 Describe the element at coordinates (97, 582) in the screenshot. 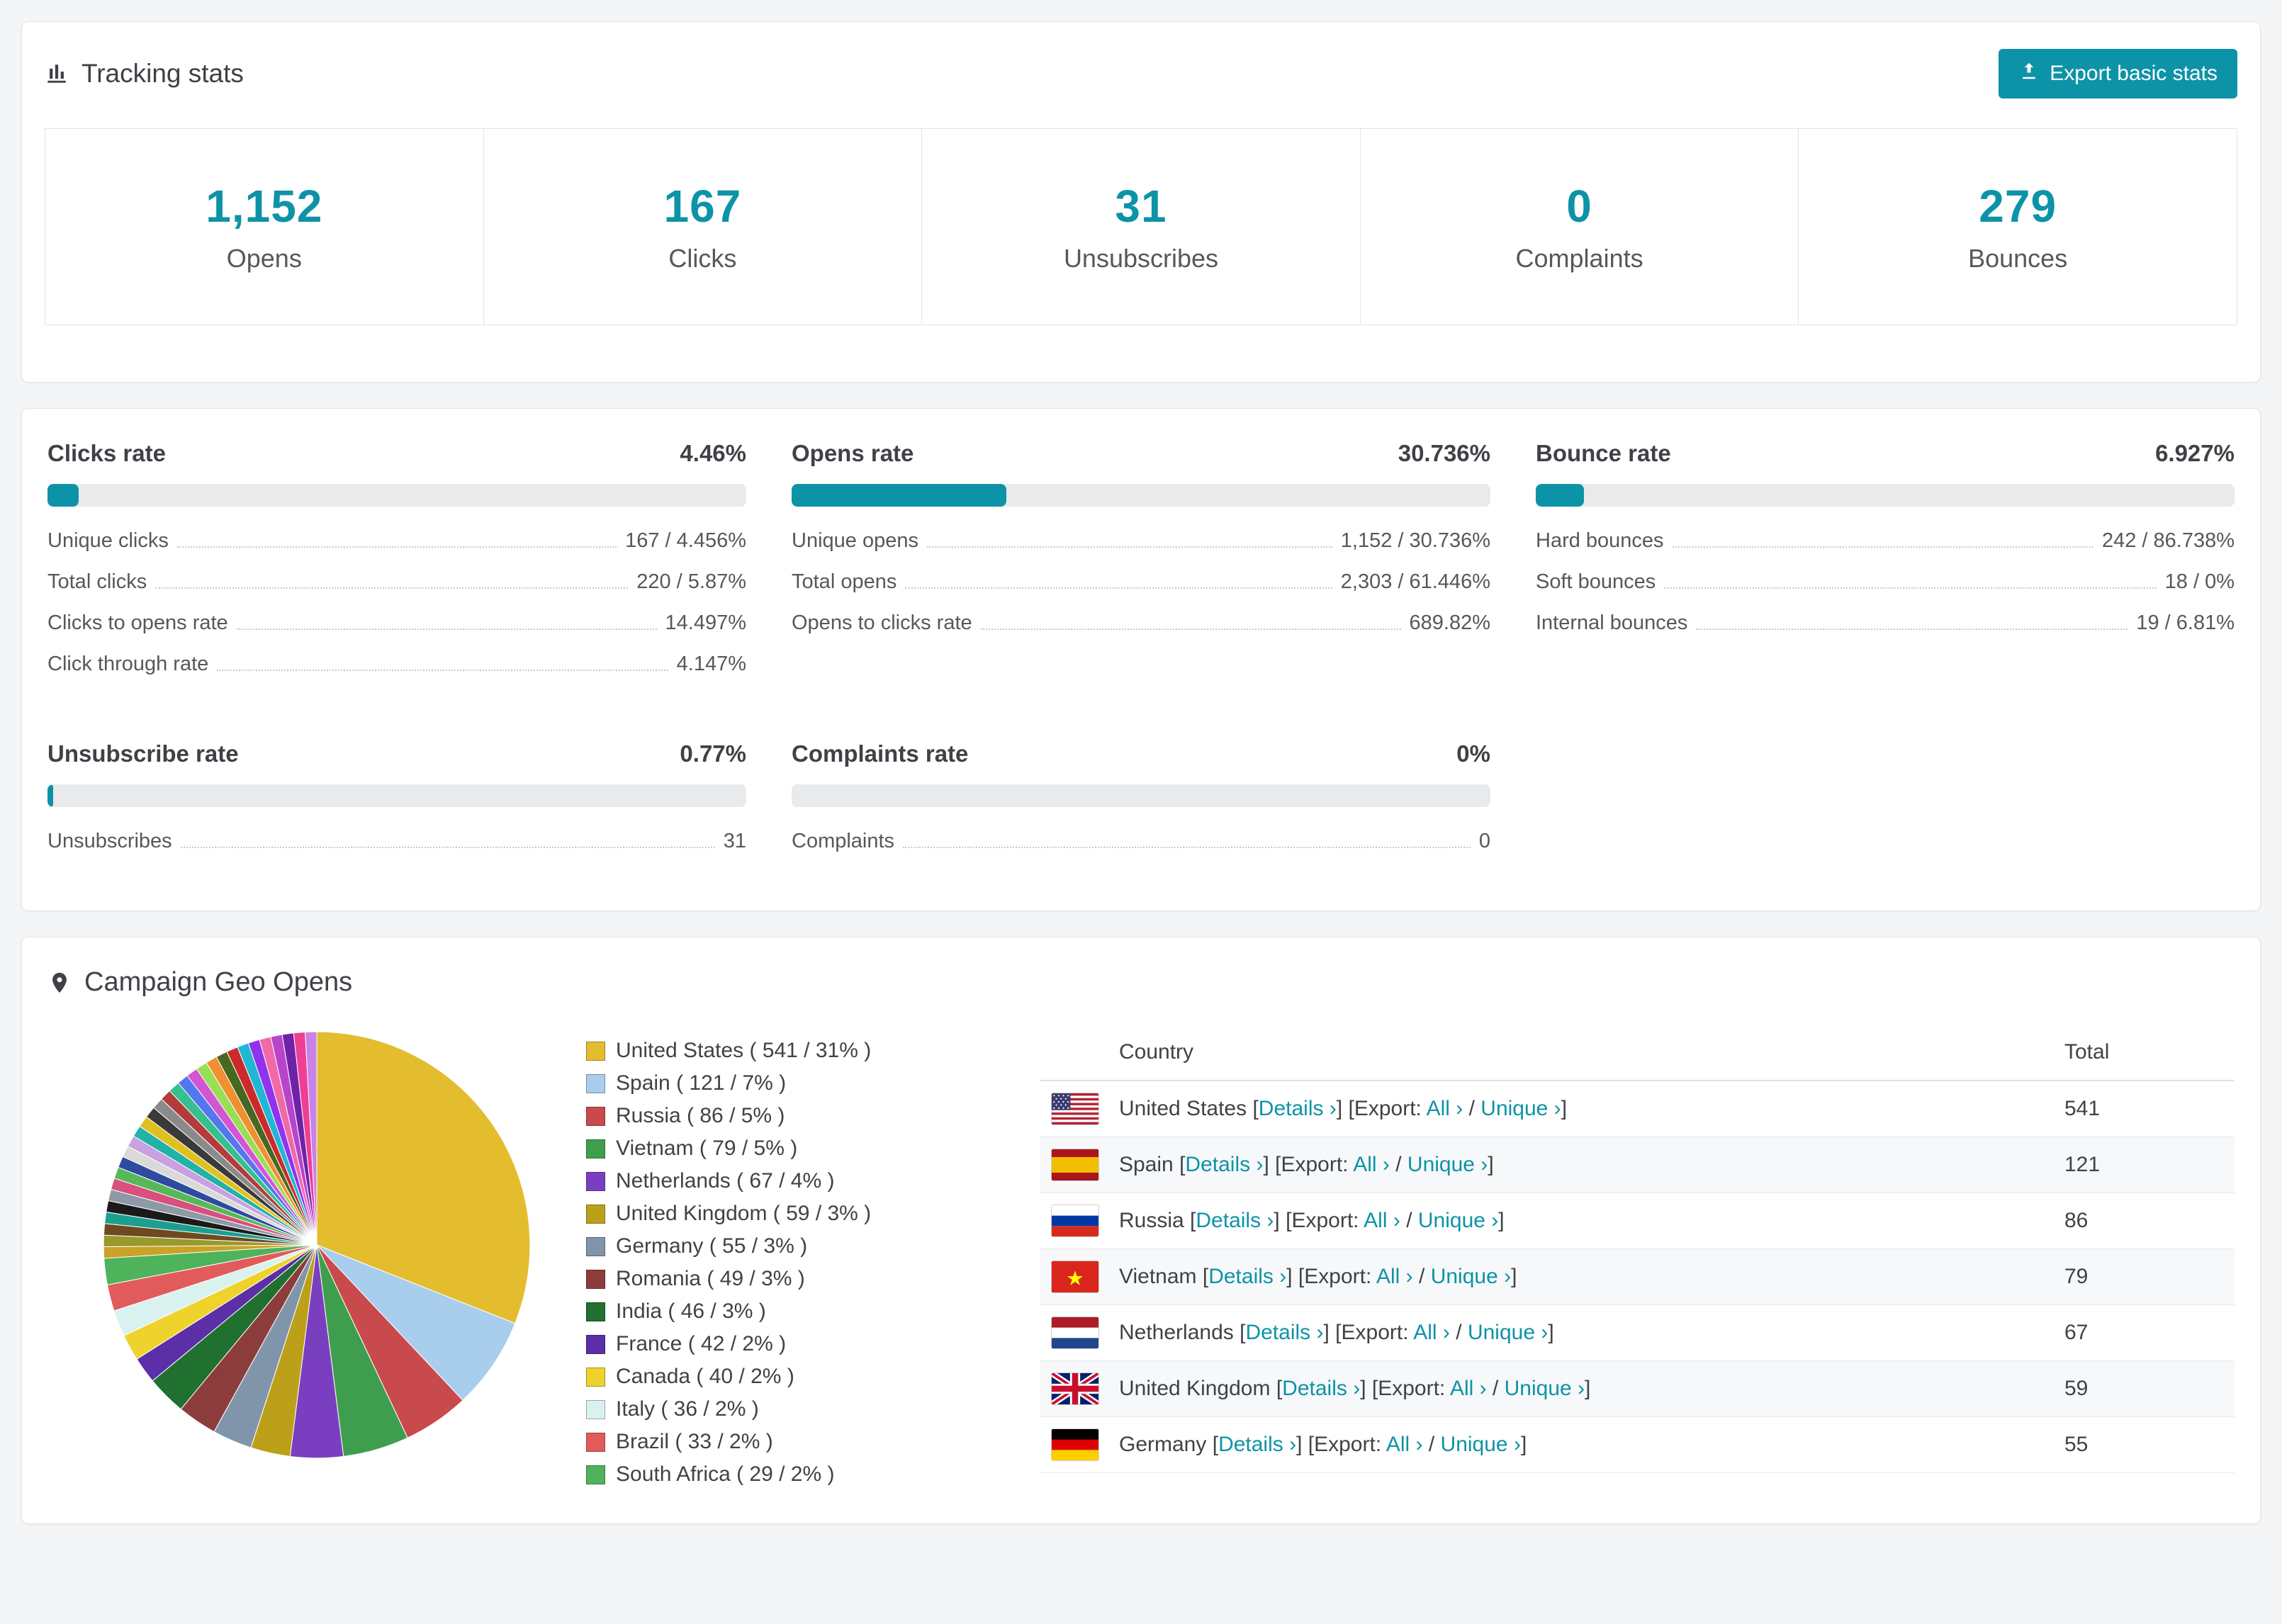

I see `stat-line-label: Total clicks` at that location.